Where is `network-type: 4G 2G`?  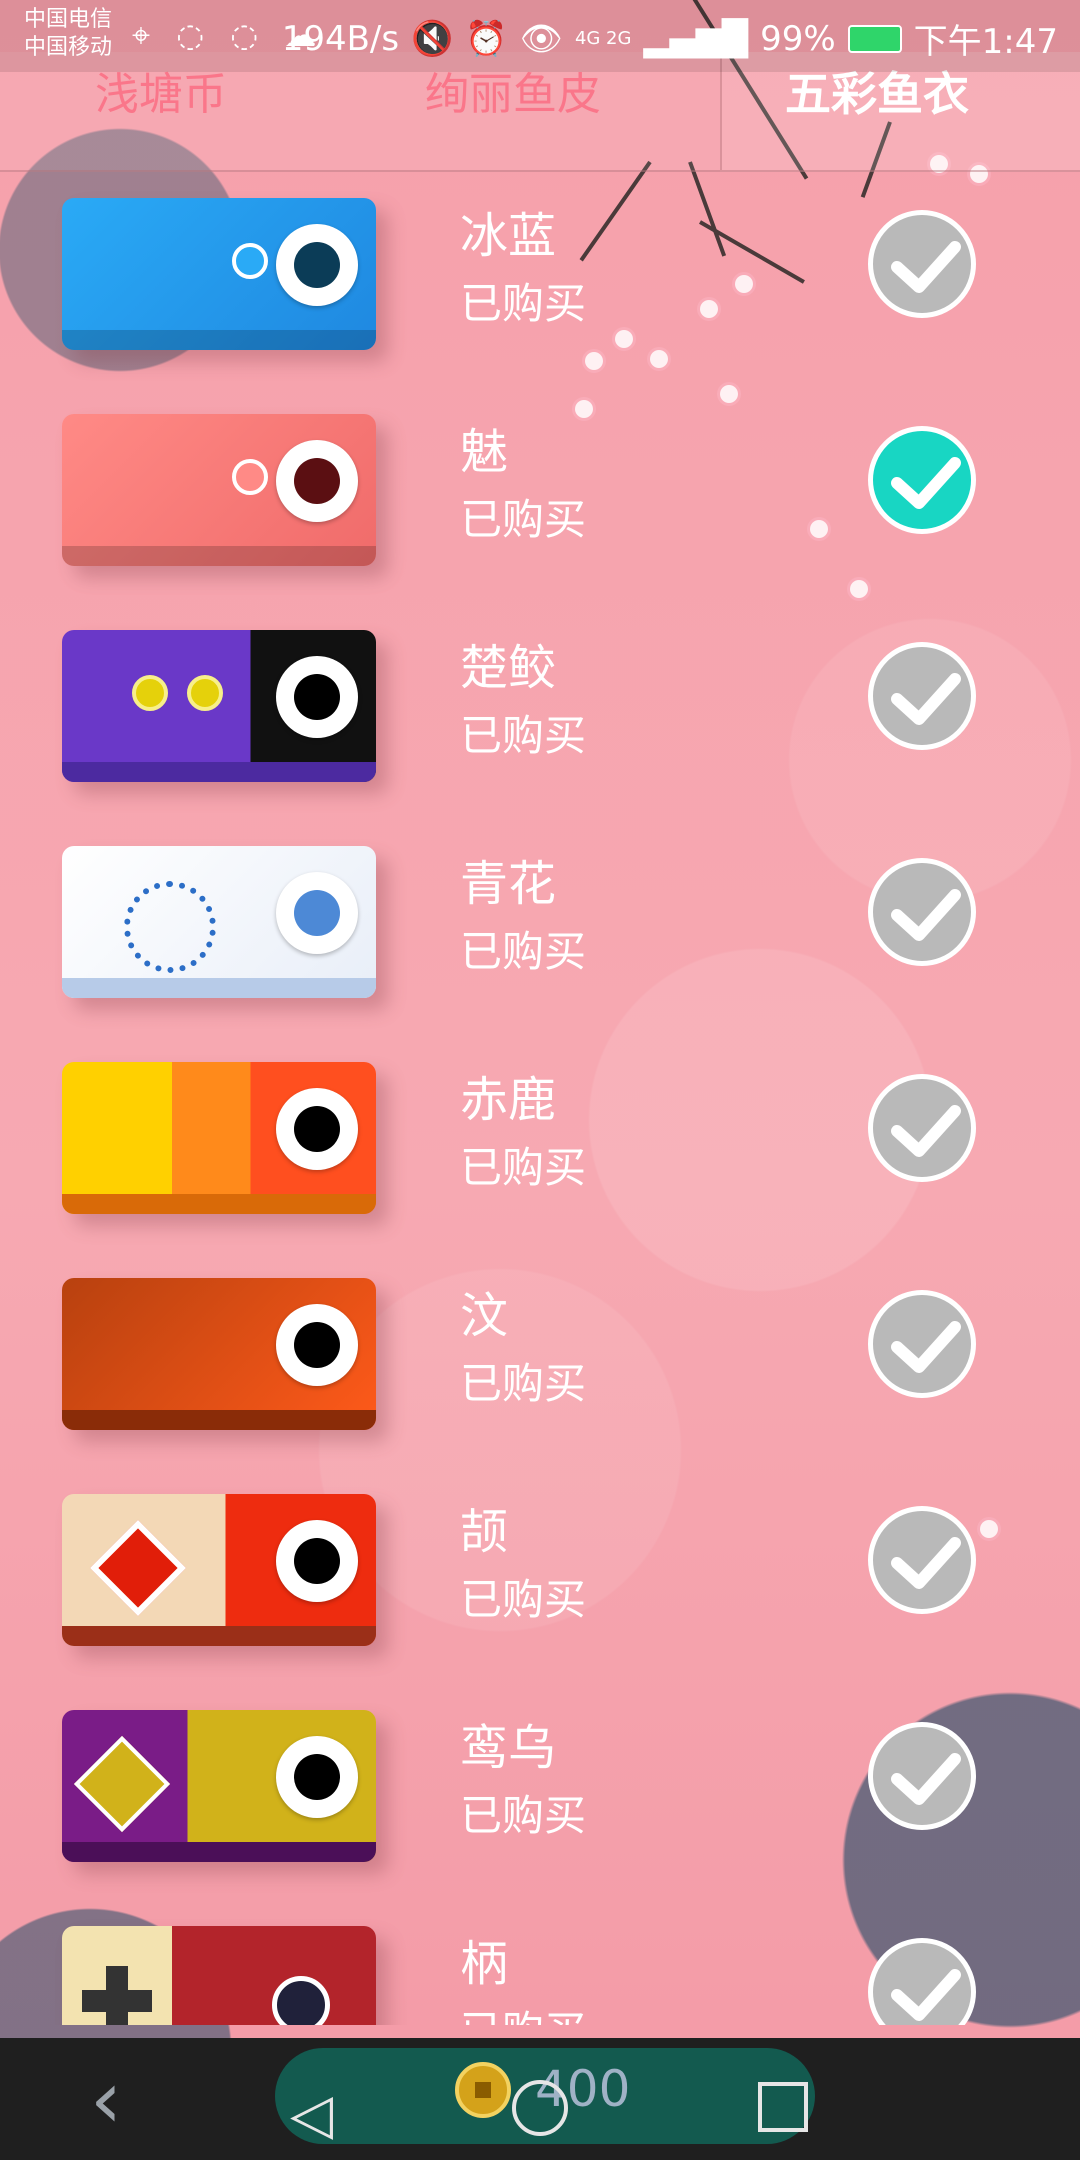 network-type: 4G 2G is located at coordinates (603, 38).